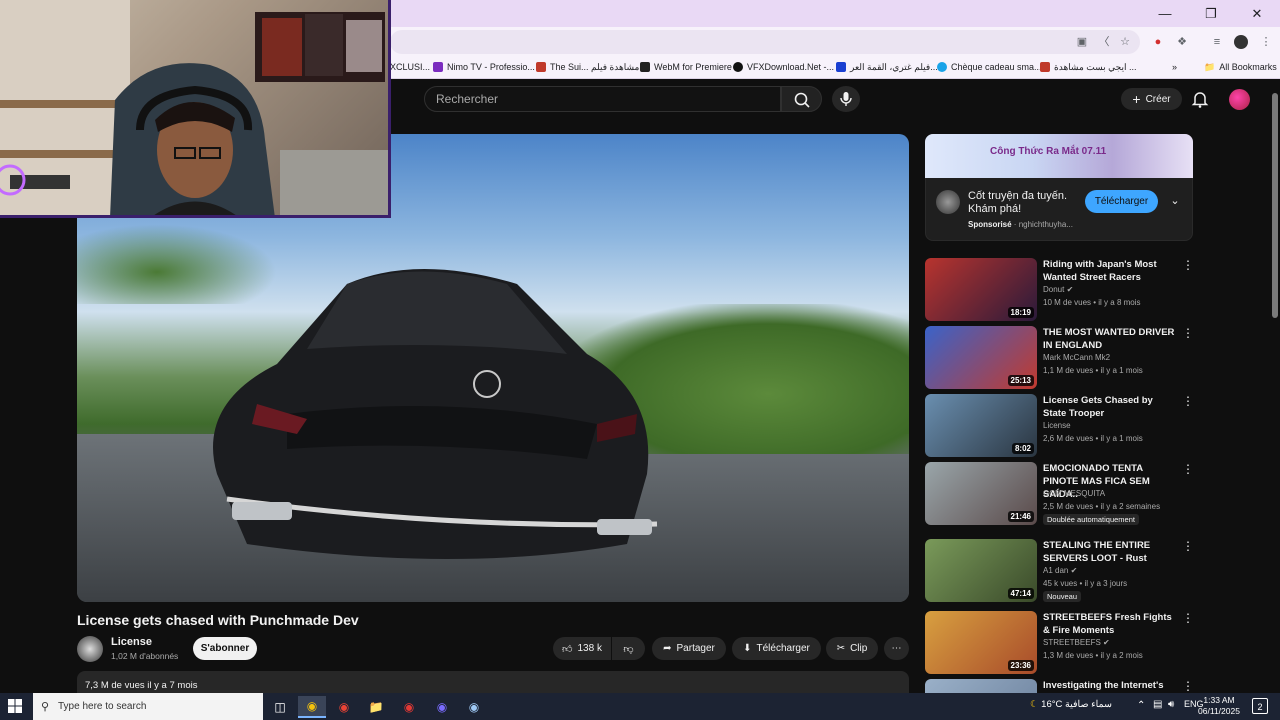 The width and height of the screenshot is (1280, 720). I want to click on recommendation-channel: A1 dan ✔, so click(1060, 570).